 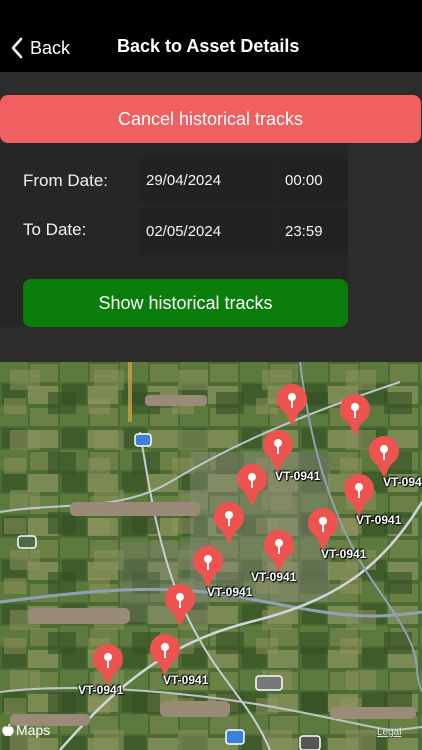 I want to click on show-historical-tracks-button: Show historical tracks, so click(x=185, y=303).